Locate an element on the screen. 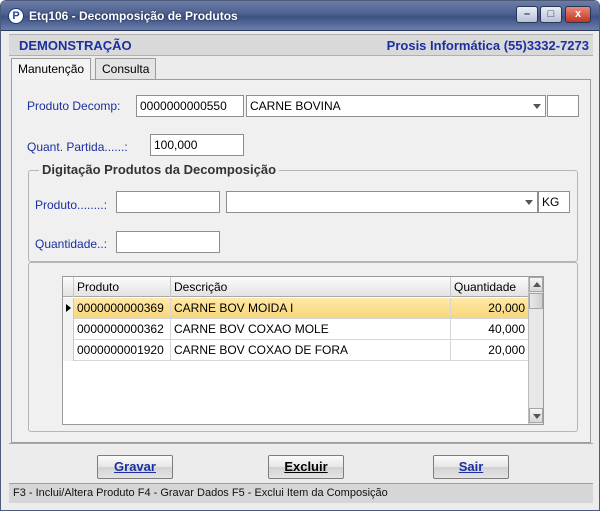  maximize-button: □ is located at coordinates (551, 14).